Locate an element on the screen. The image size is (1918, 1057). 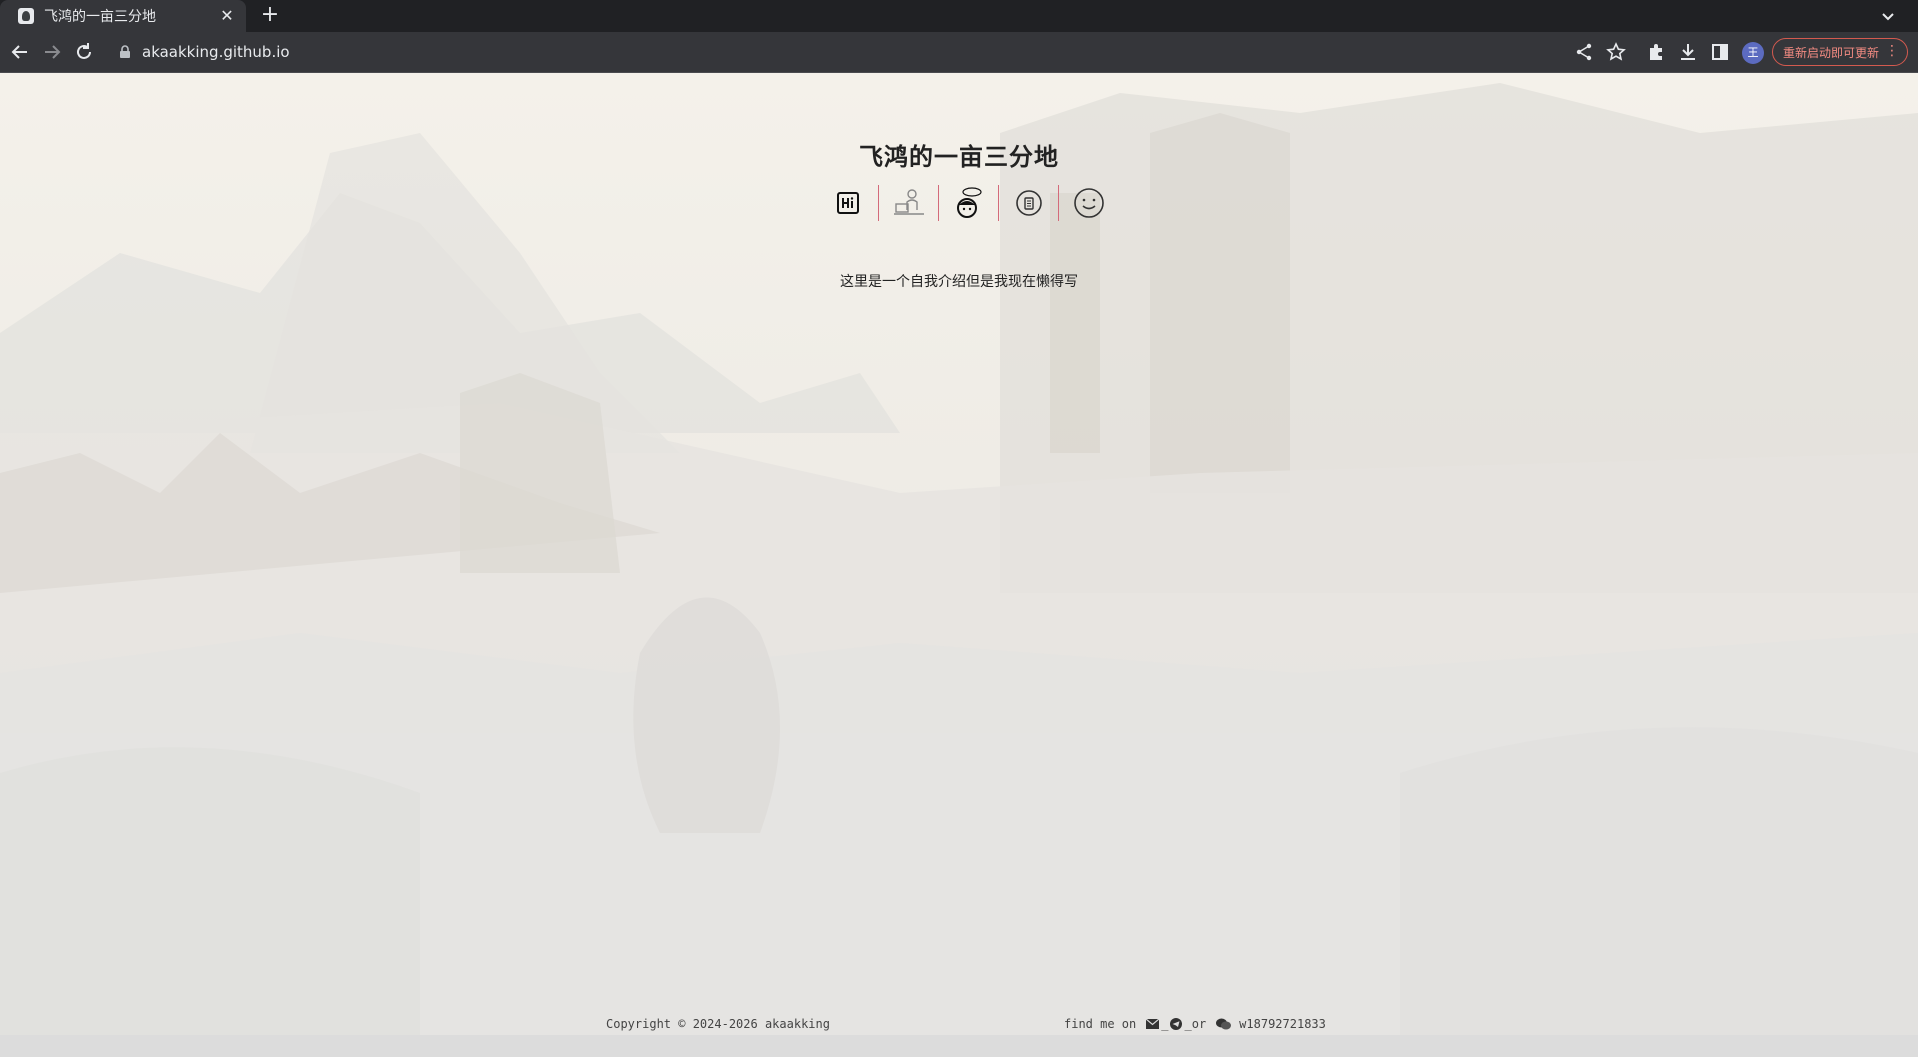
nav-item-coder is located at coordinates (908, 203).